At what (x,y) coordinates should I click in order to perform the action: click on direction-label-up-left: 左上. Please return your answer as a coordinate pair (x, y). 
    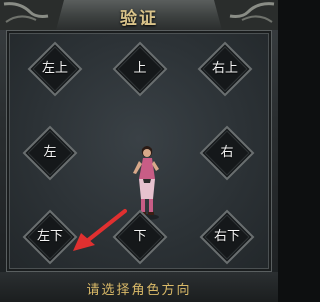
    Looking at the image, I should click on (54, 68).